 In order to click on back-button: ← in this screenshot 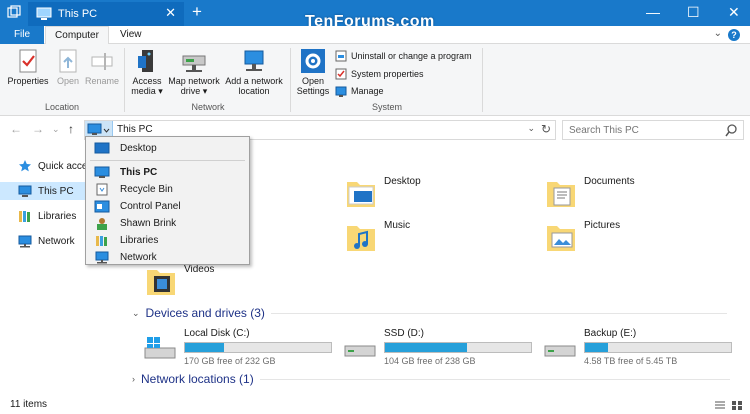, I will do `click(16, 129)`.